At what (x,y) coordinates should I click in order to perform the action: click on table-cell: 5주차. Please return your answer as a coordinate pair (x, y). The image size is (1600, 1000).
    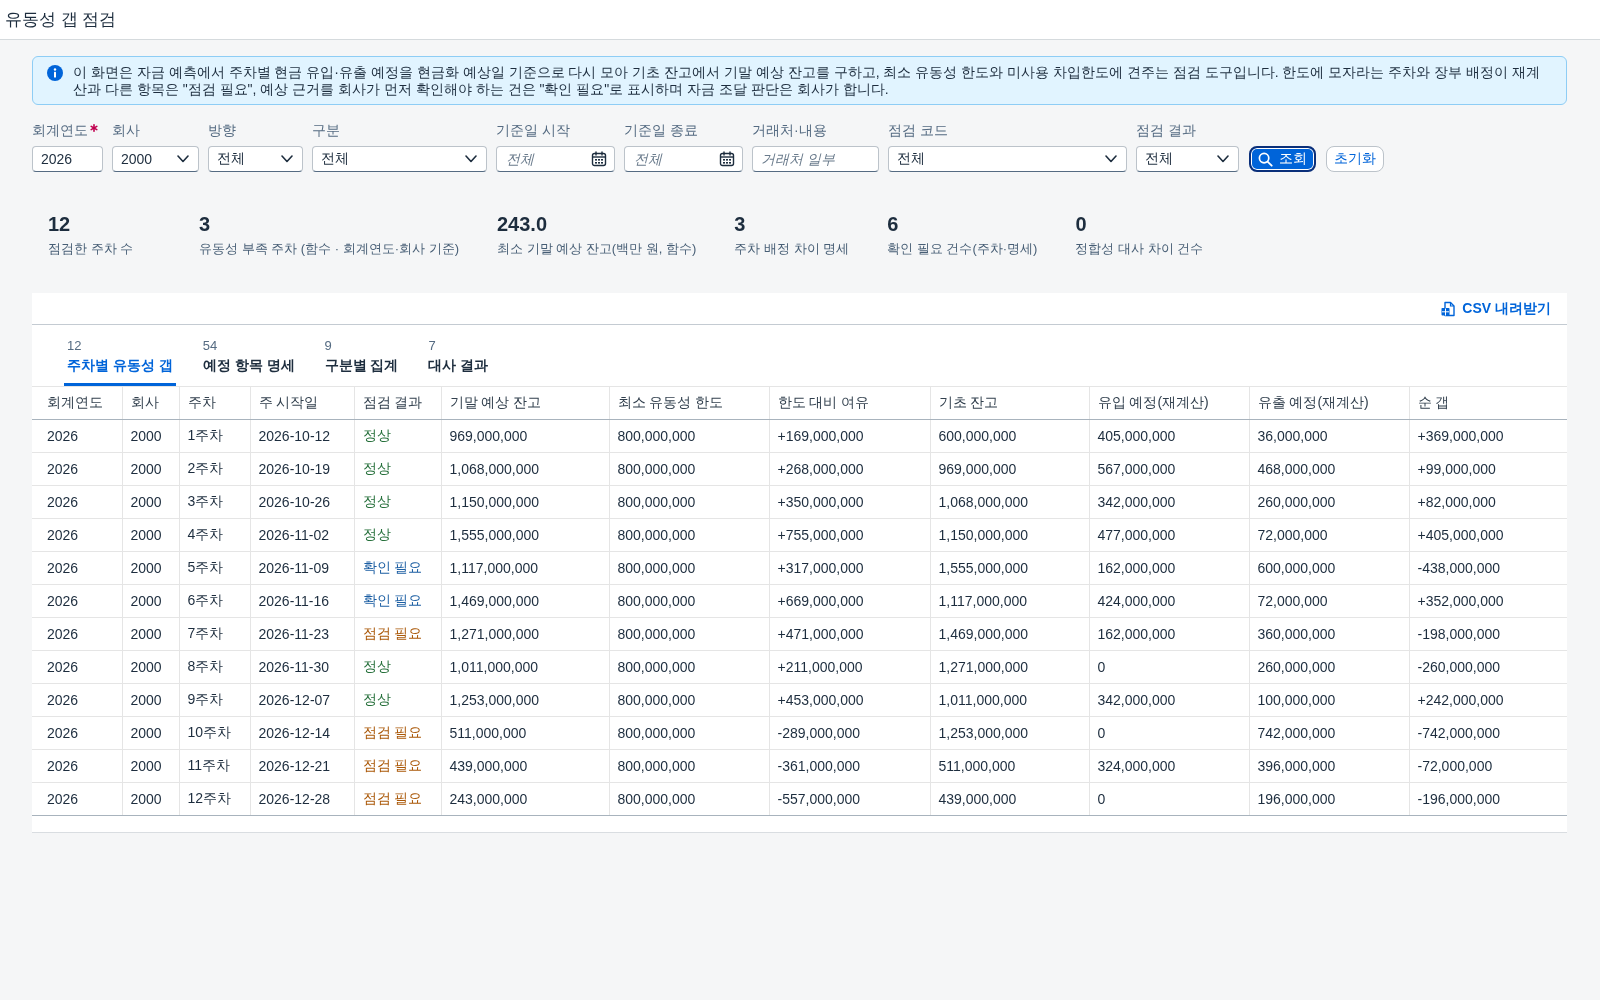
    Looking at the image, I should click on (214, 568).